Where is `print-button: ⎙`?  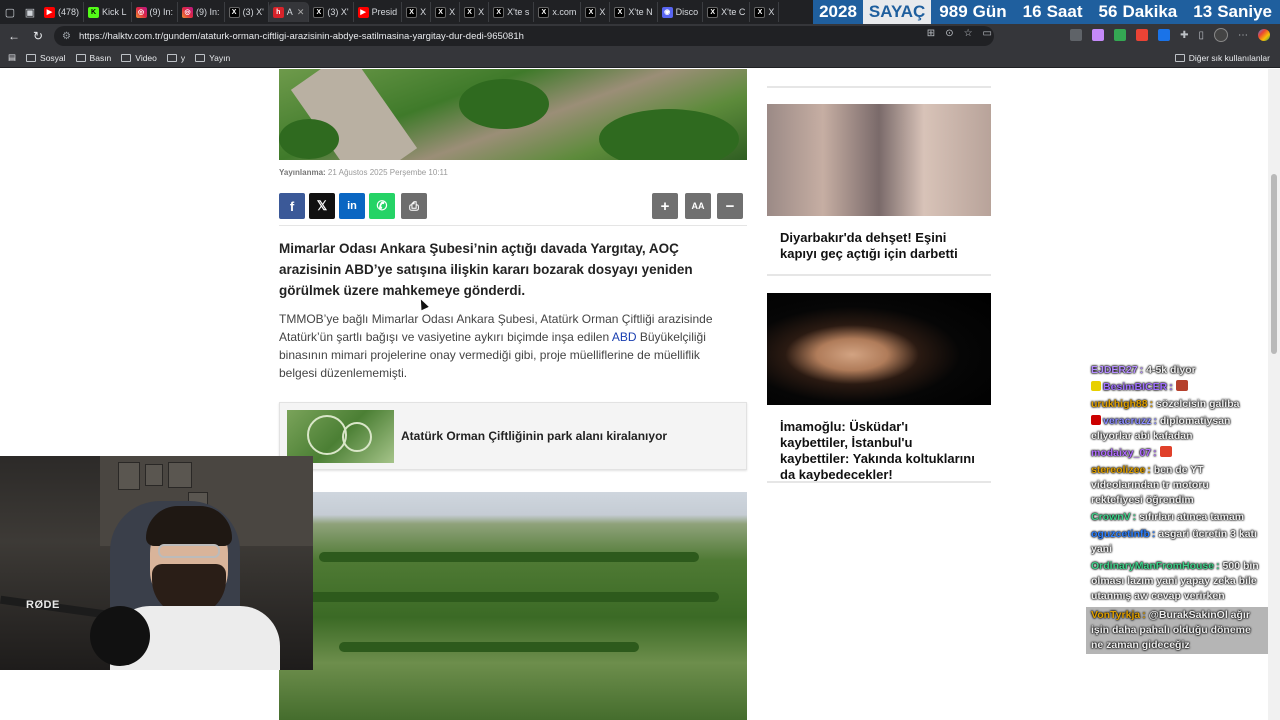
print-button: ⎙ is located at coordinates (414, 206).